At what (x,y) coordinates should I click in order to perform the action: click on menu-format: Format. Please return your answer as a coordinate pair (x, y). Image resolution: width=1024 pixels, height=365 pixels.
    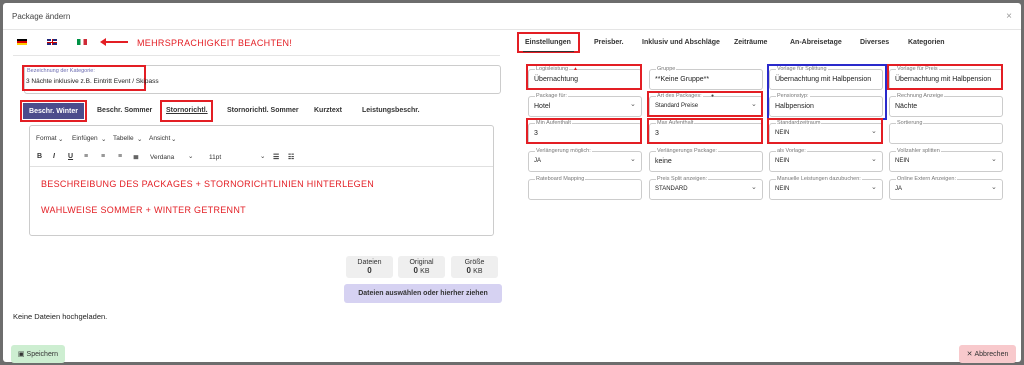
    Looking at the image, I should click on (46, 138).